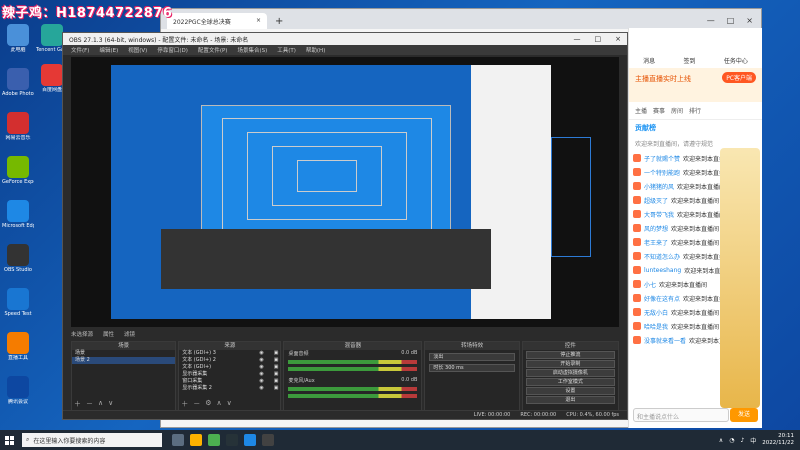  What do you see at coordinates (739, 77) in the screenshot?
I see `pc-client-button: PC客户端` at bounding box center [739, 77].